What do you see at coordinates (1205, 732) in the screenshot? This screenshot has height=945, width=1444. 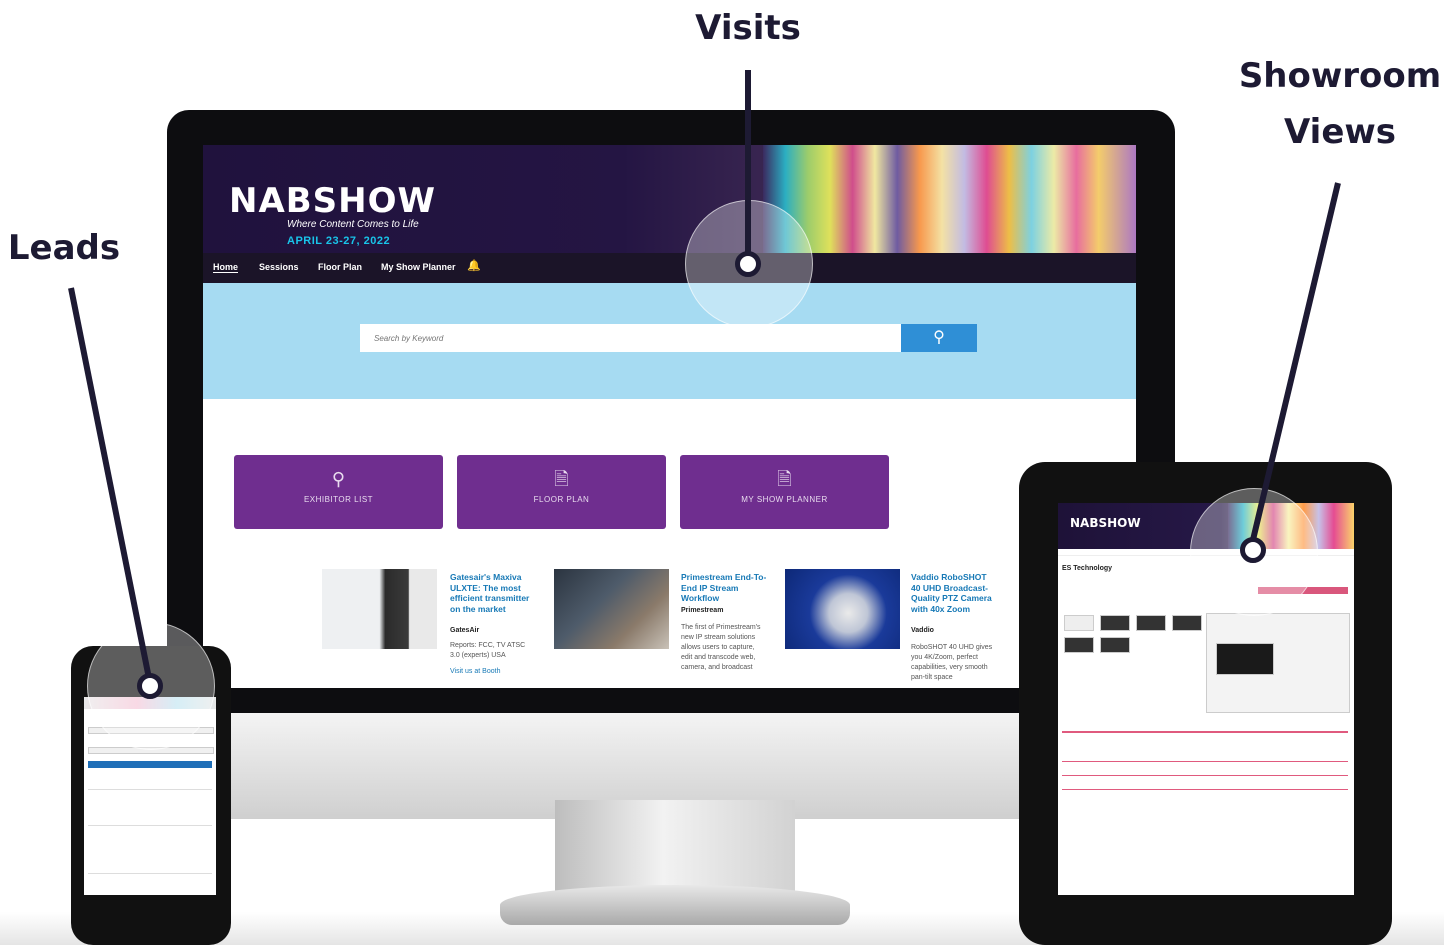 I see `section-divider` at bounding box center [1205, 732].